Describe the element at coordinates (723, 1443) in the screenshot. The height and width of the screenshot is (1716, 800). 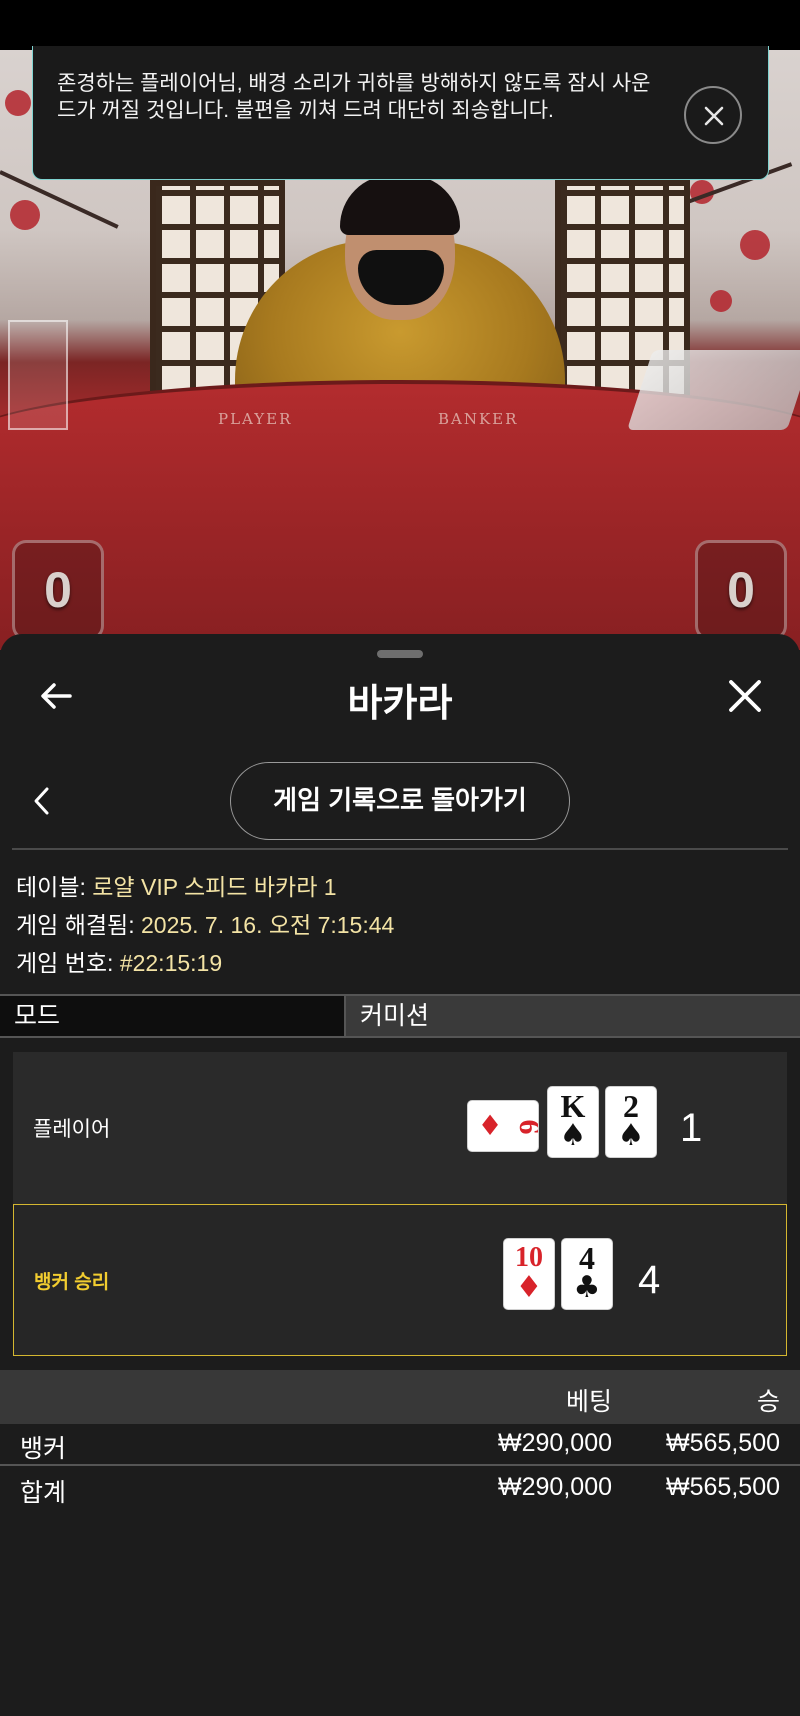
I see `win-amount: ₩565,500` at that location.